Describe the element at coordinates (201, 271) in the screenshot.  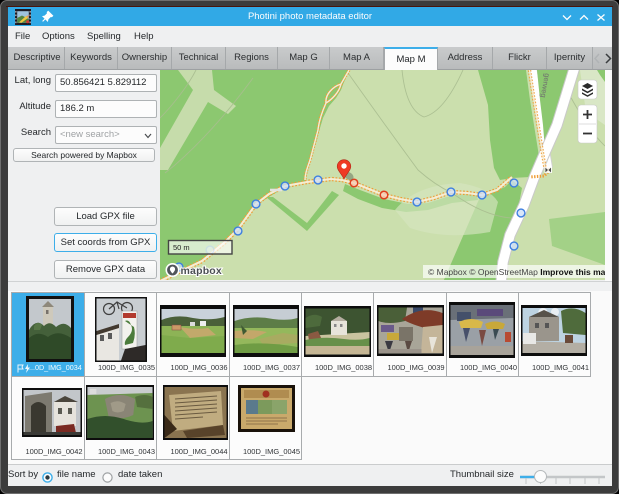
I see `svg-text: mapbox` at that location.